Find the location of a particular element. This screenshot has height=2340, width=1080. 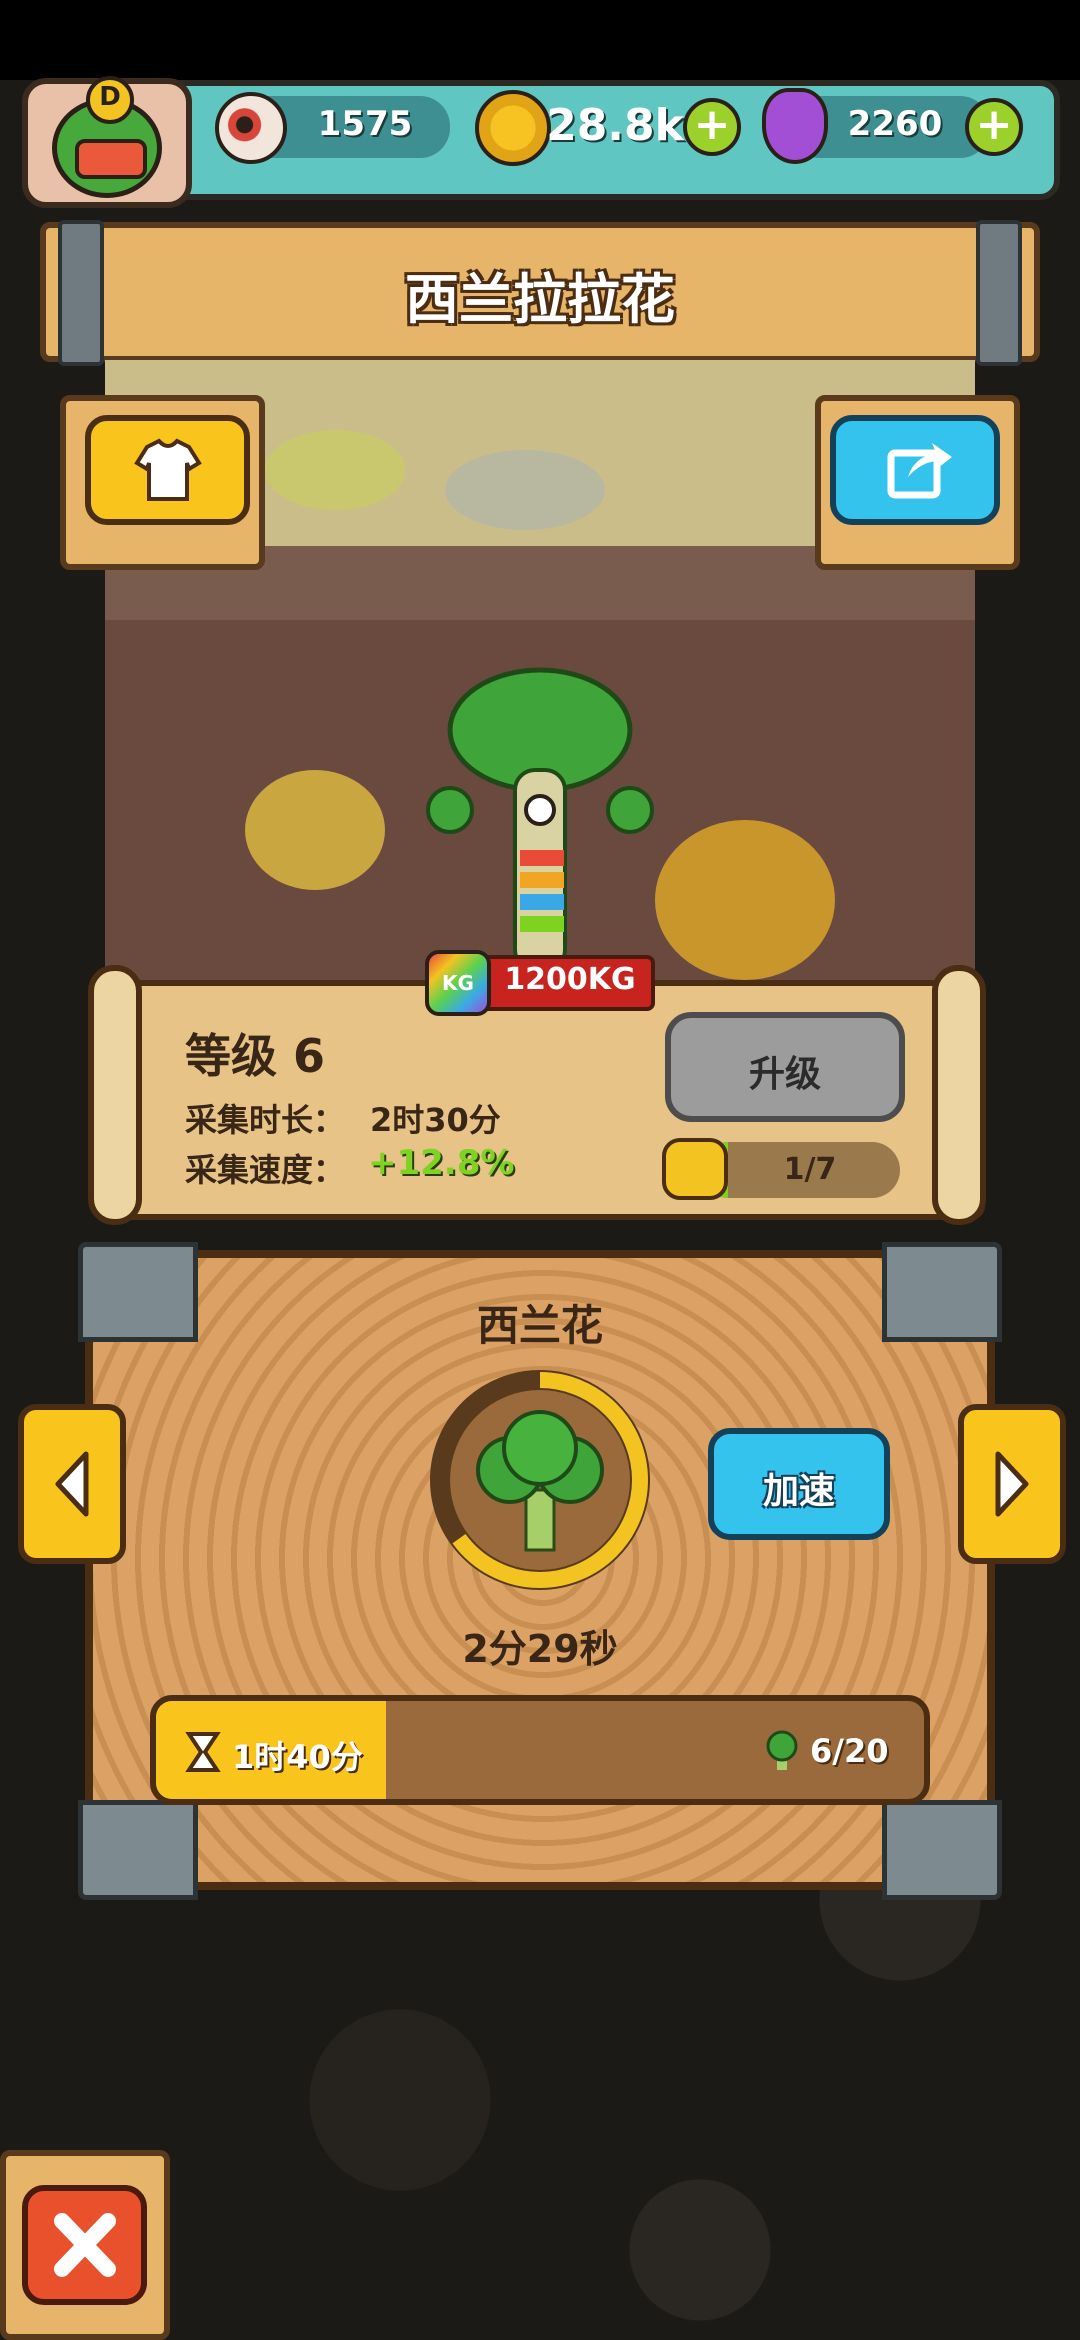

level-label: 等级 6 is located at coordinates (255, 1056).